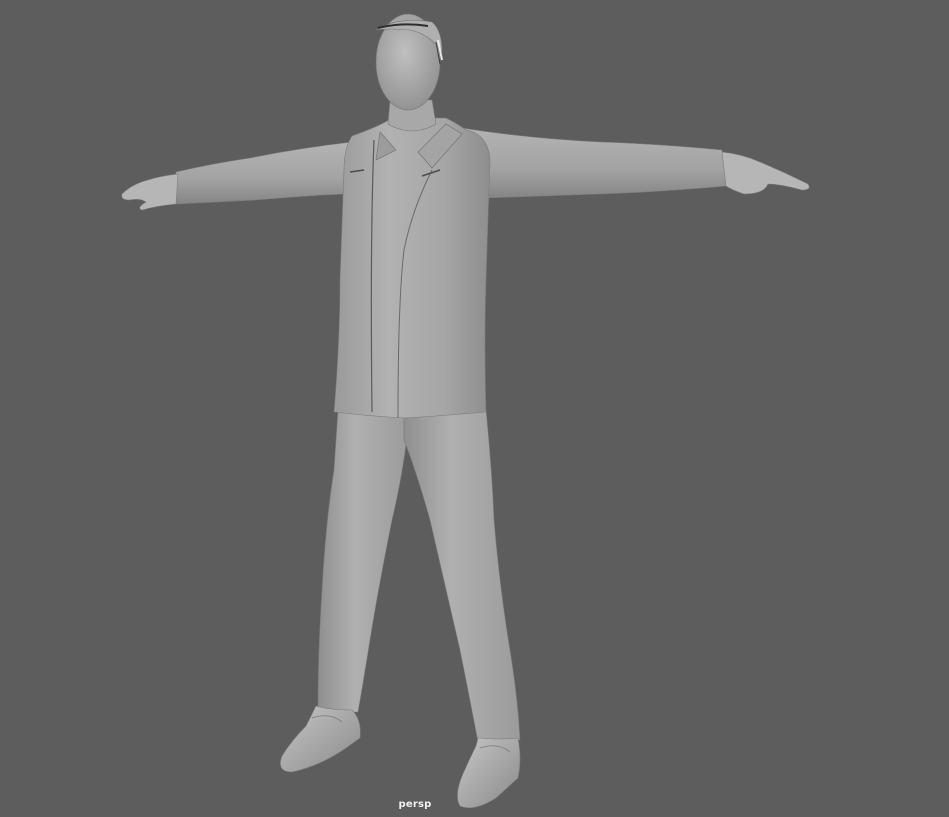 This screenshot has width=949, height=817. I want to click on model-legs, so click(419, 576).